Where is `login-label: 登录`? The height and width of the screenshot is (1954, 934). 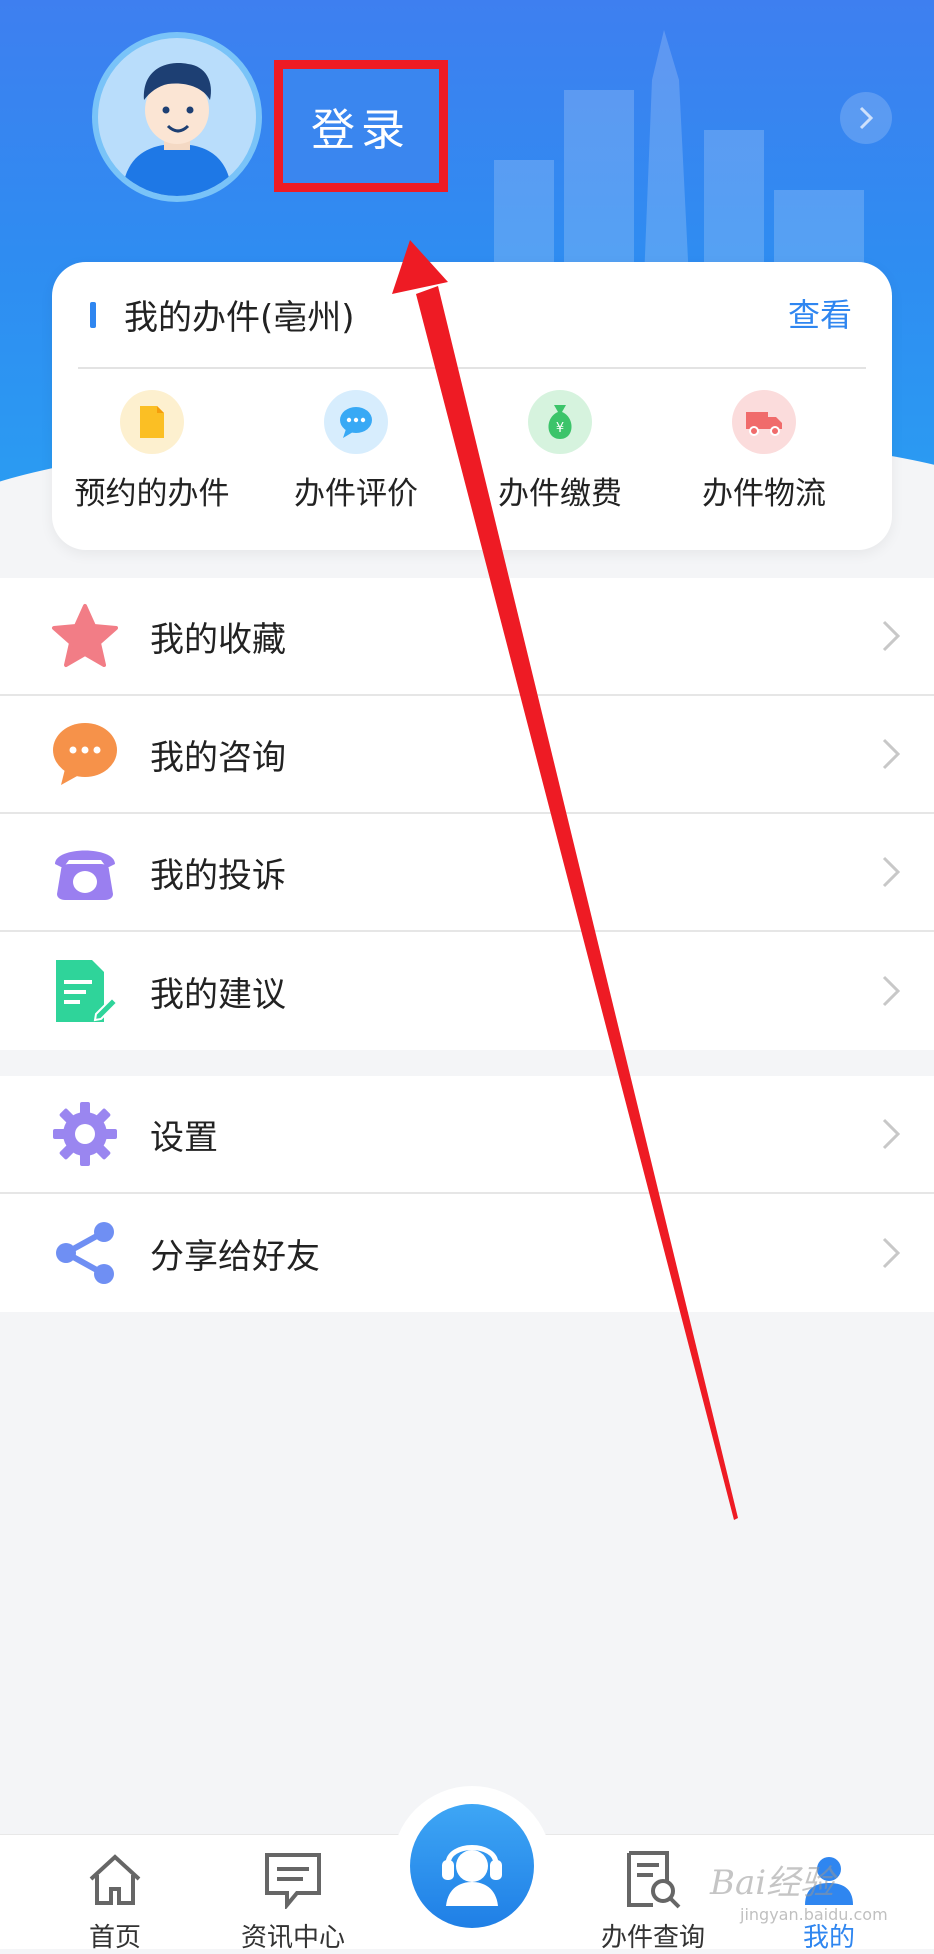 login-label: 登录 is located at coordinates (361, 130).